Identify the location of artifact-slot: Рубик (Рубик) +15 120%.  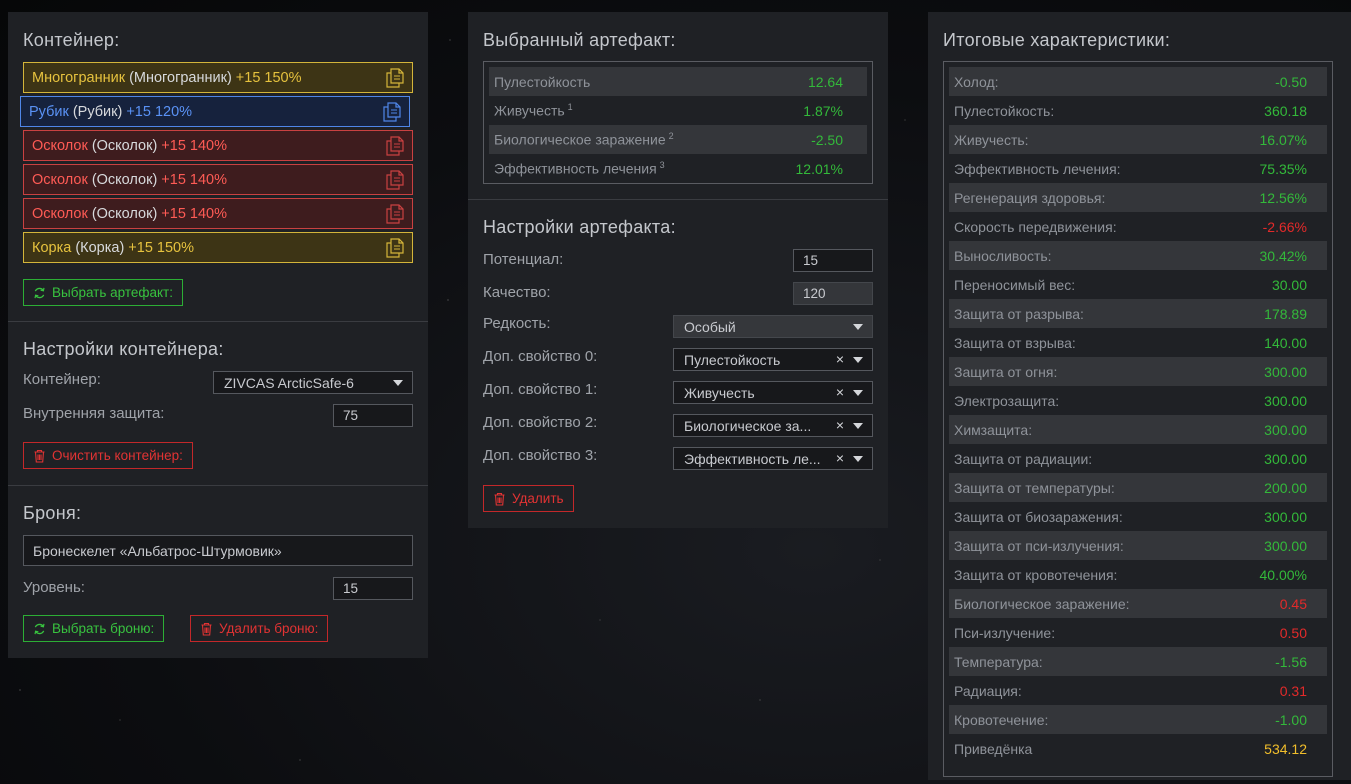
(215, 111).